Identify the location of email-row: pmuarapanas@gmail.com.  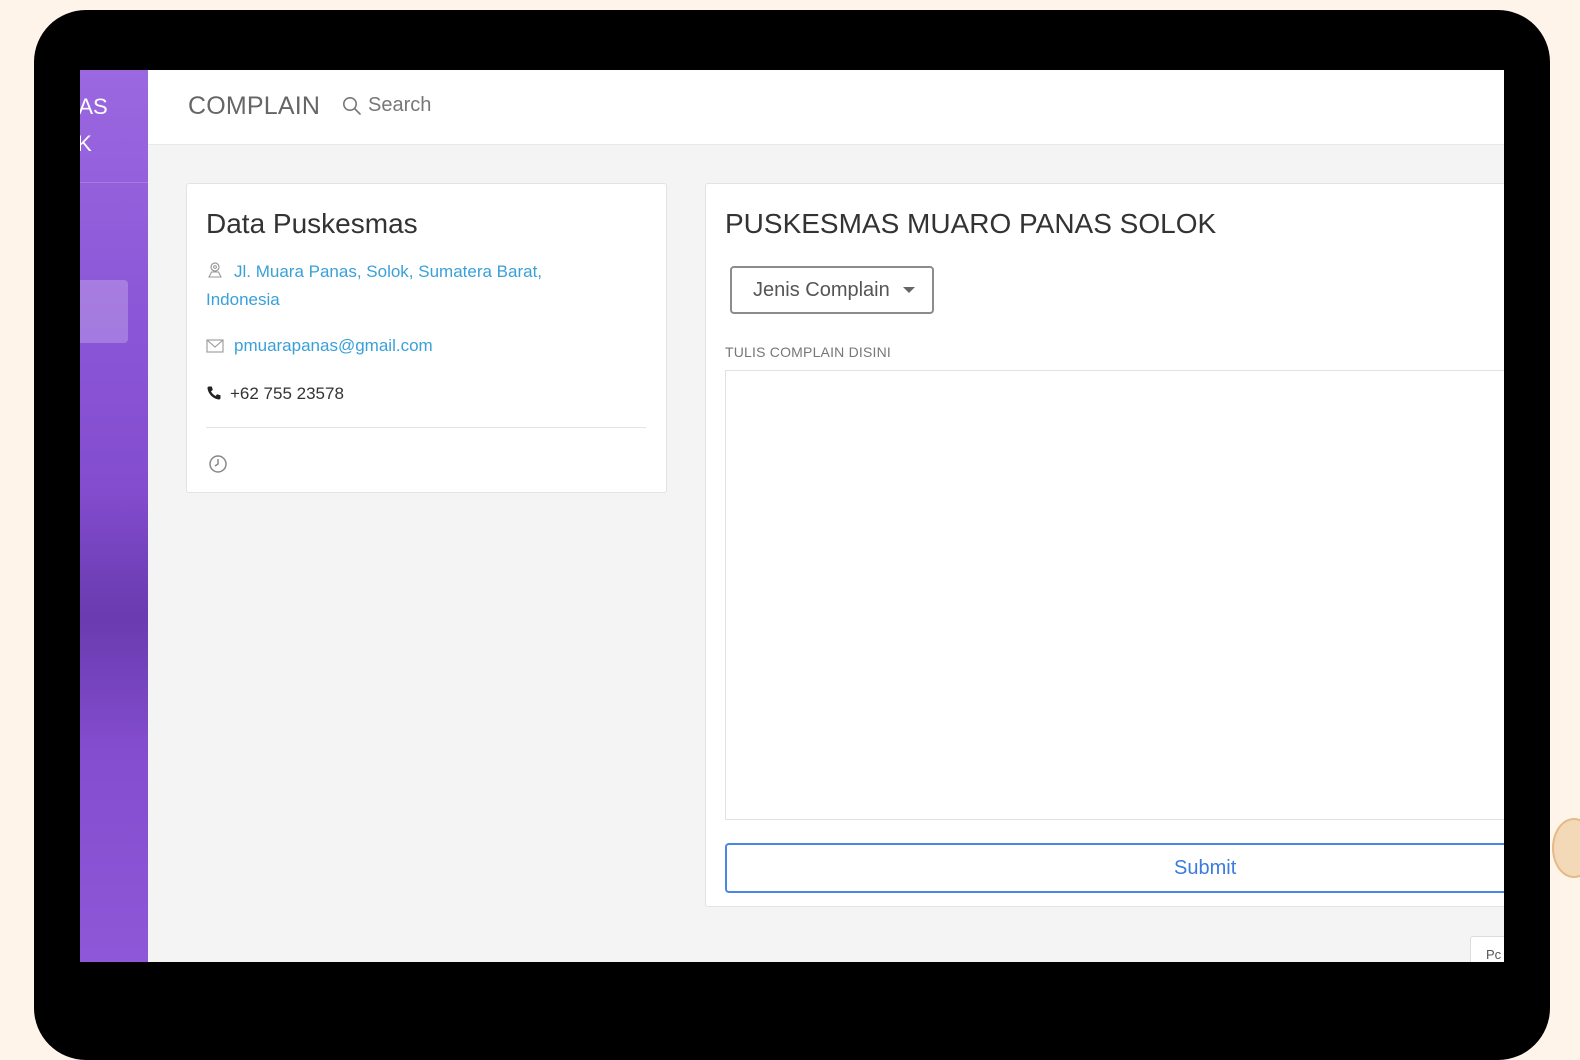
(319, 347).